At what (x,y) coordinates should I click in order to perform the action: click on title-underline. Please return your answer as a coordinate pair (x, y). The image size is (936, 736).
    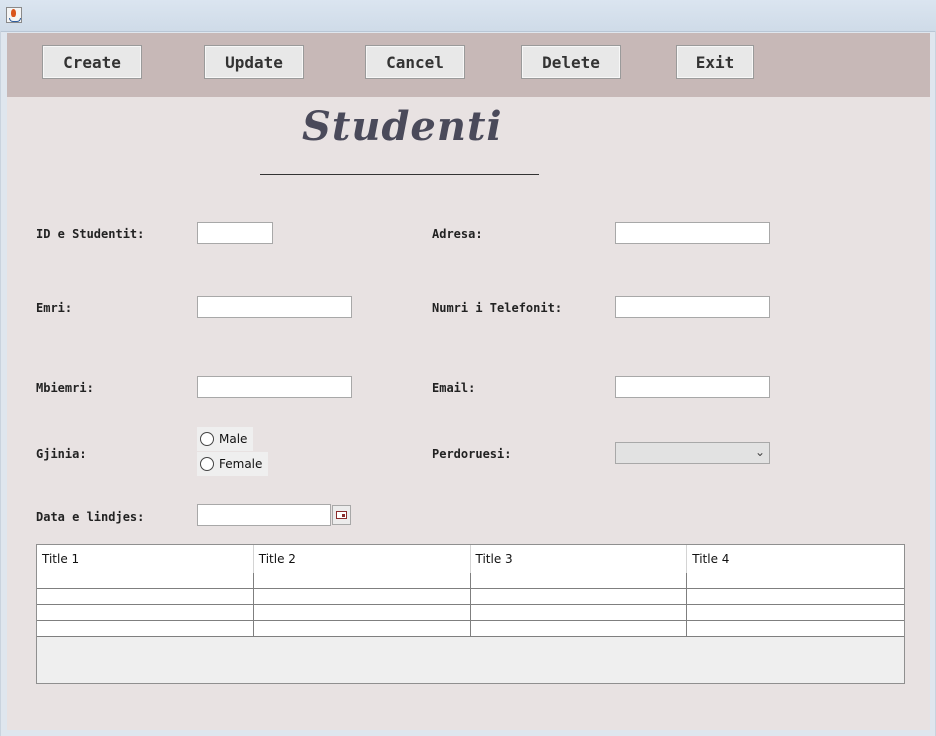
    Looking at the image, I should click on (399, 174).